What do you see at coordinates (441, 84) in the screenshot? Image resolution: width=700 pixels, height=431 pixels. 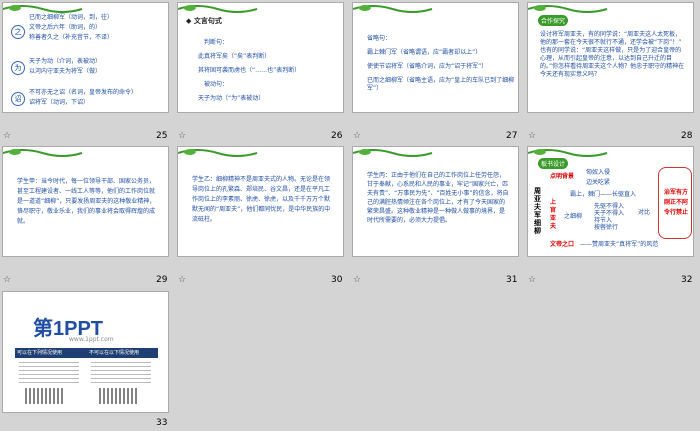 I see `slide-line: 已而之细柳军（省略主语，应为“皇上的车队已到了细柳军”）` at bounding box center [441, 84].